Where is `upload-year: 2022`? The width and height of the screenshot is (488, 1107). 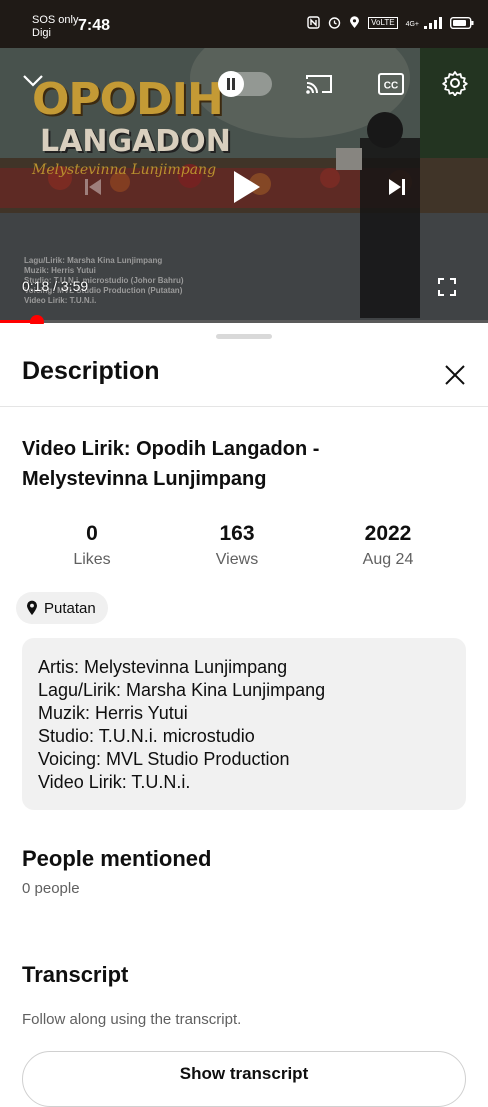 upload-year: 2022 is located at coordinates (388, 533).